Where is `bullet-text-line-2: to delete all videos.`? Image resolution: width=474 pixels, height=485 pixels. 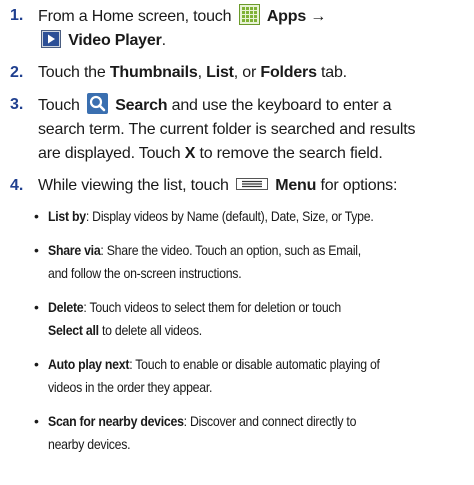
bullet-text-line-2: to delete all videos. is located at coordinates (150, 330).